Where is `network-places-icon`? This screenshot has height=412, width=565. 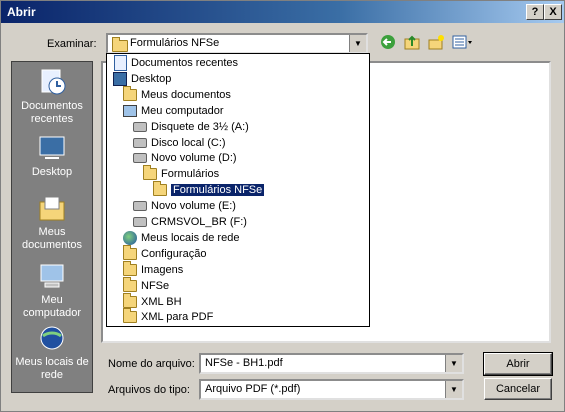 network-places-icon is located at coordinates (52, 338).